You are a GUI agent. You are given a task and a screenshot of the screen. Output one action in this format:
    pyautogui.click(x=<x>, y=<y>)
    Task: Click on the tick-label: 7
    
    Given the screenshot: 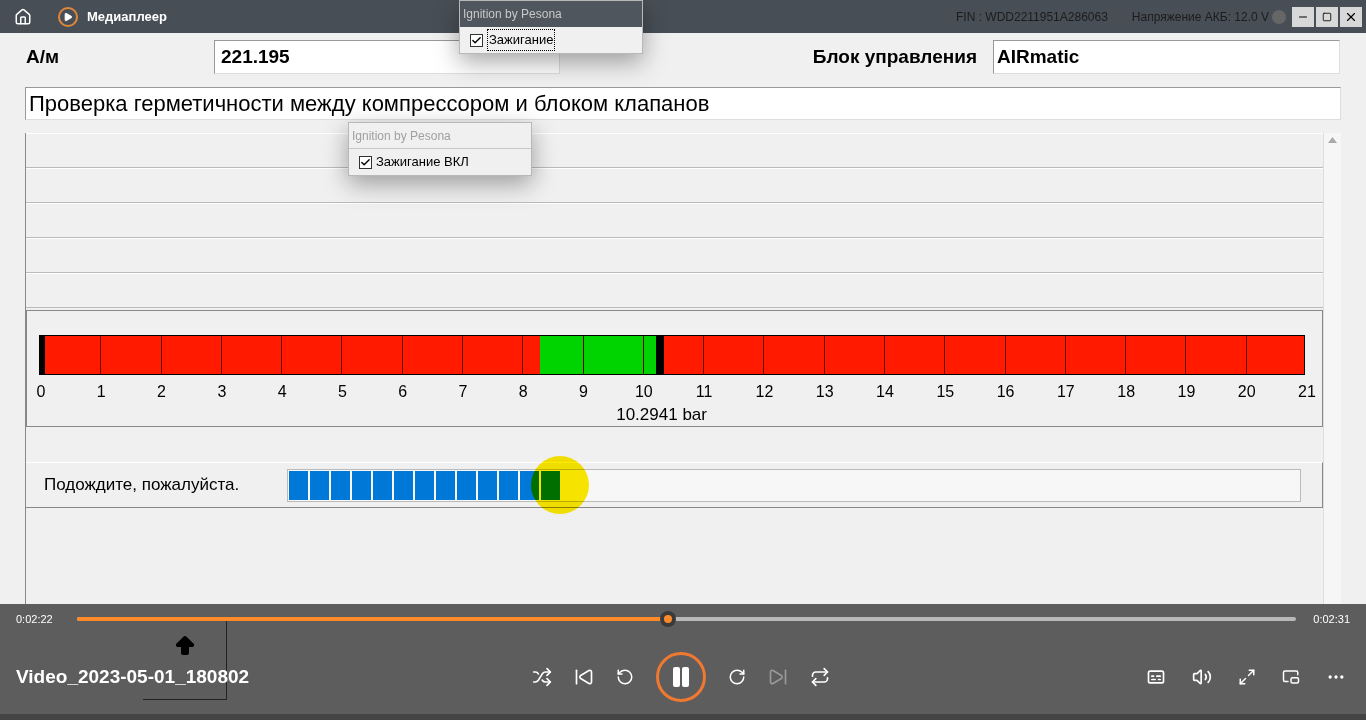 What is the action you would take?
    pyautogui.click(x=463, y=392)
    